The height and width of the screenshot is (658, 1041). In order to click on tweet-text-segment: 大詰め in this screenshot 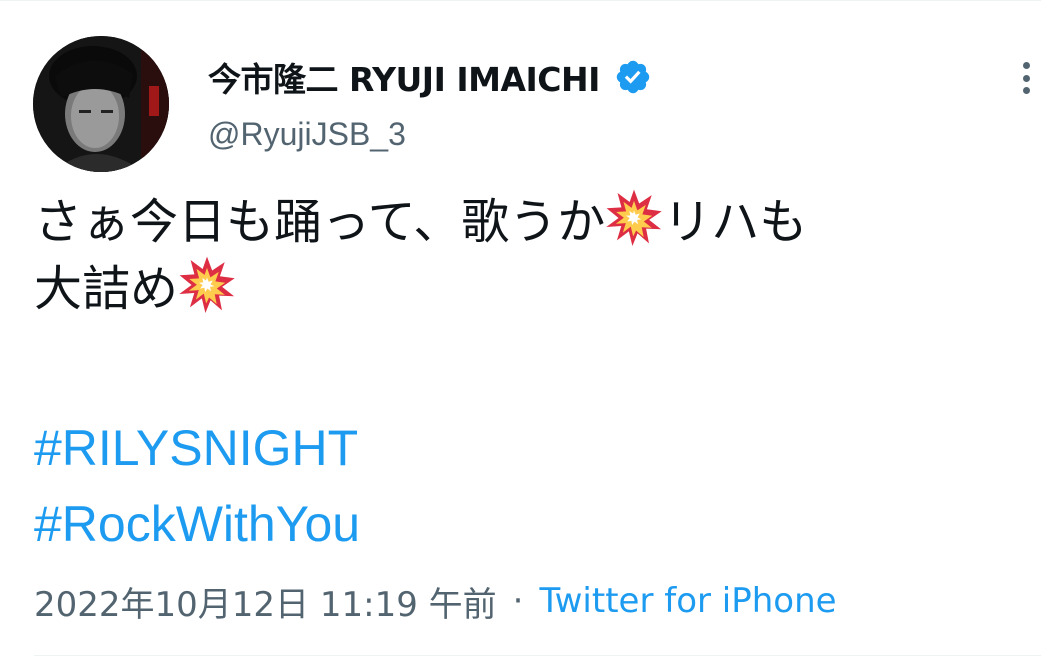, I will do `click(106, 289)`.